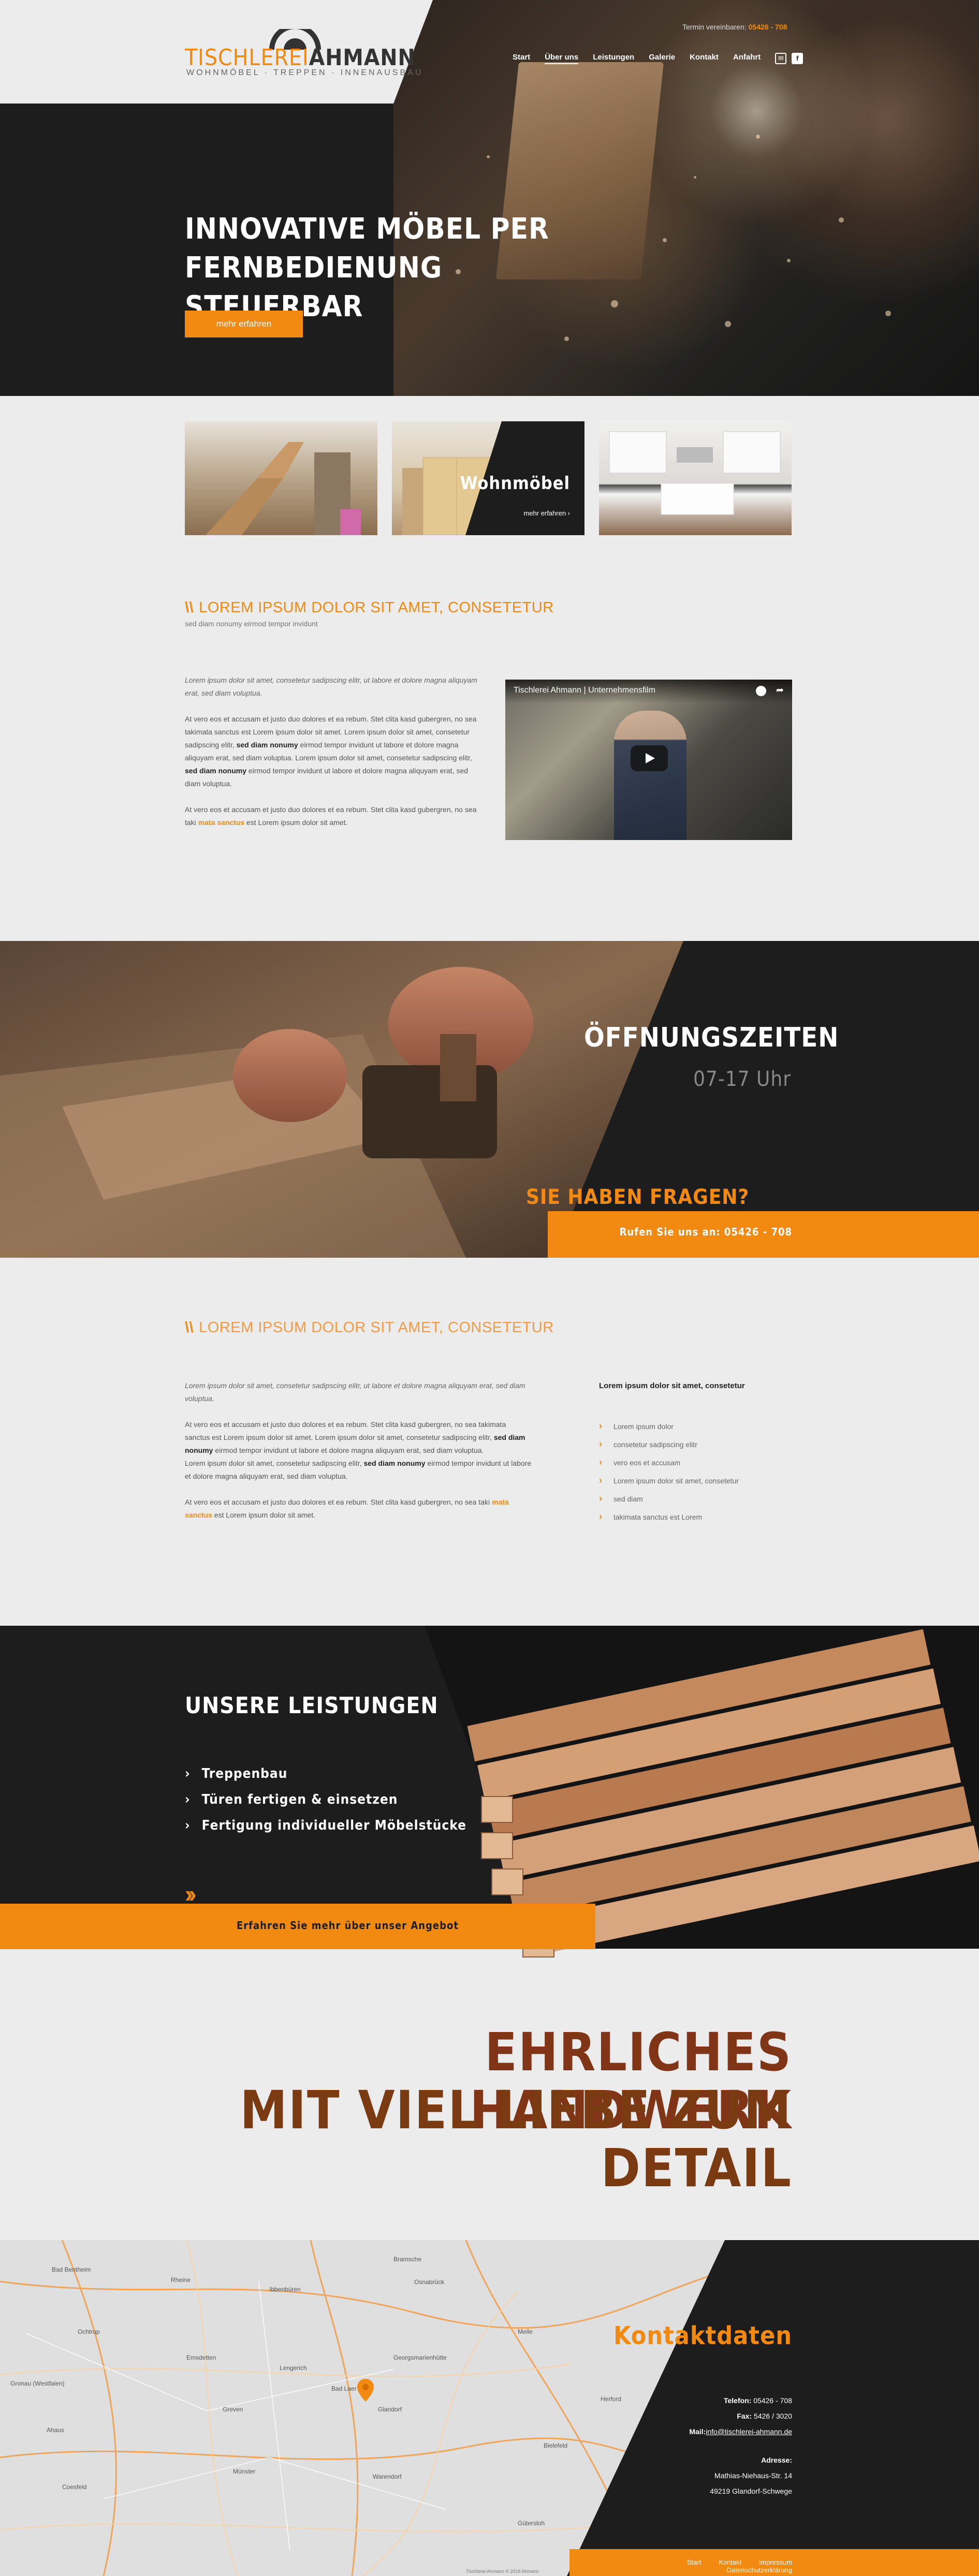  Describe the element at coordinates (89, 2331) in the screenshot. I see `map-town: Ochtrup` at that location.